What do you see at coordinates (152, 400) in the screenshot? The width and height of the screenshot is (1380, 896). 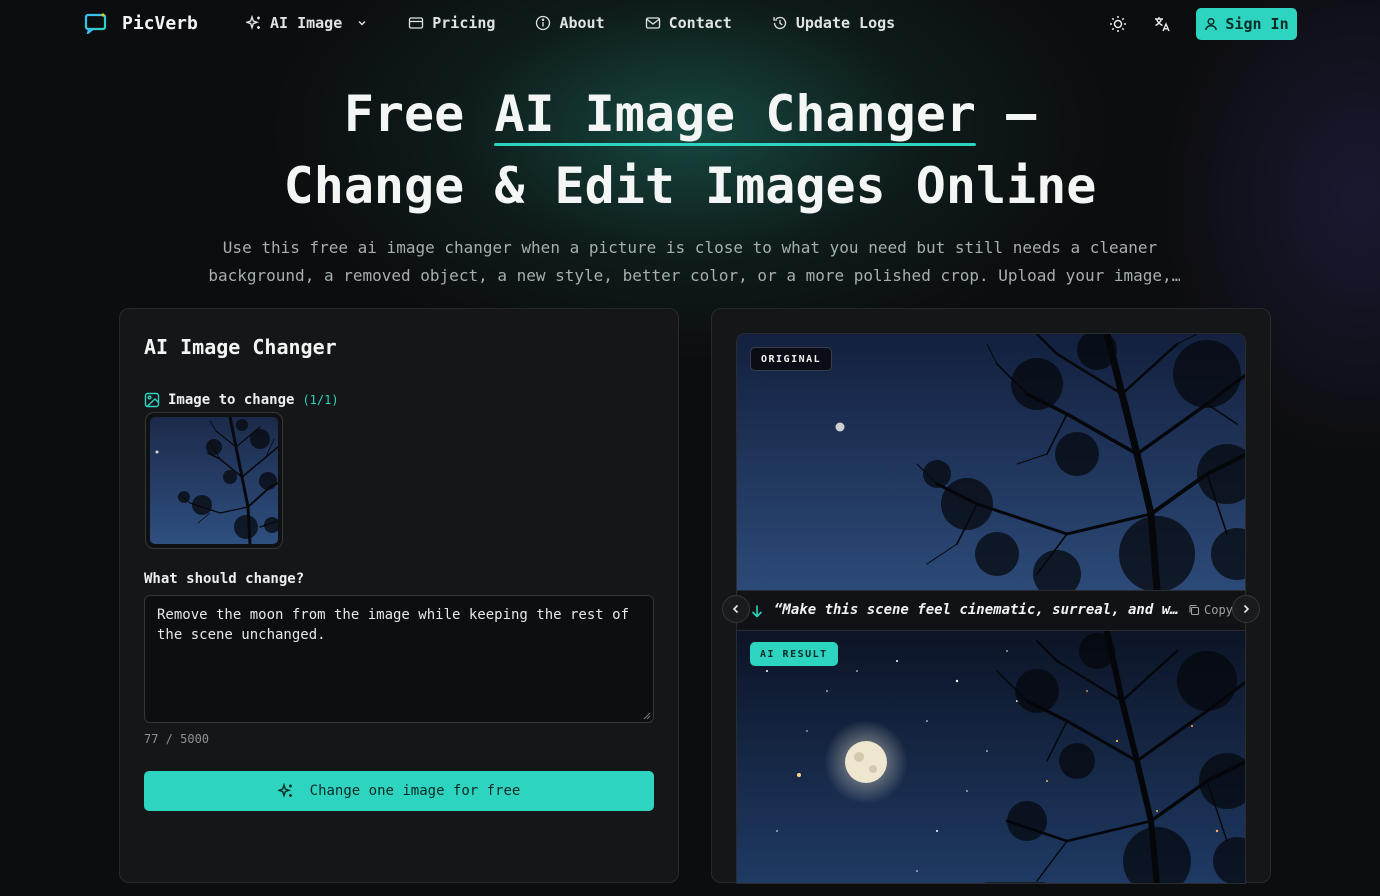 I see `image-icon` at bounding box center [152, 400].